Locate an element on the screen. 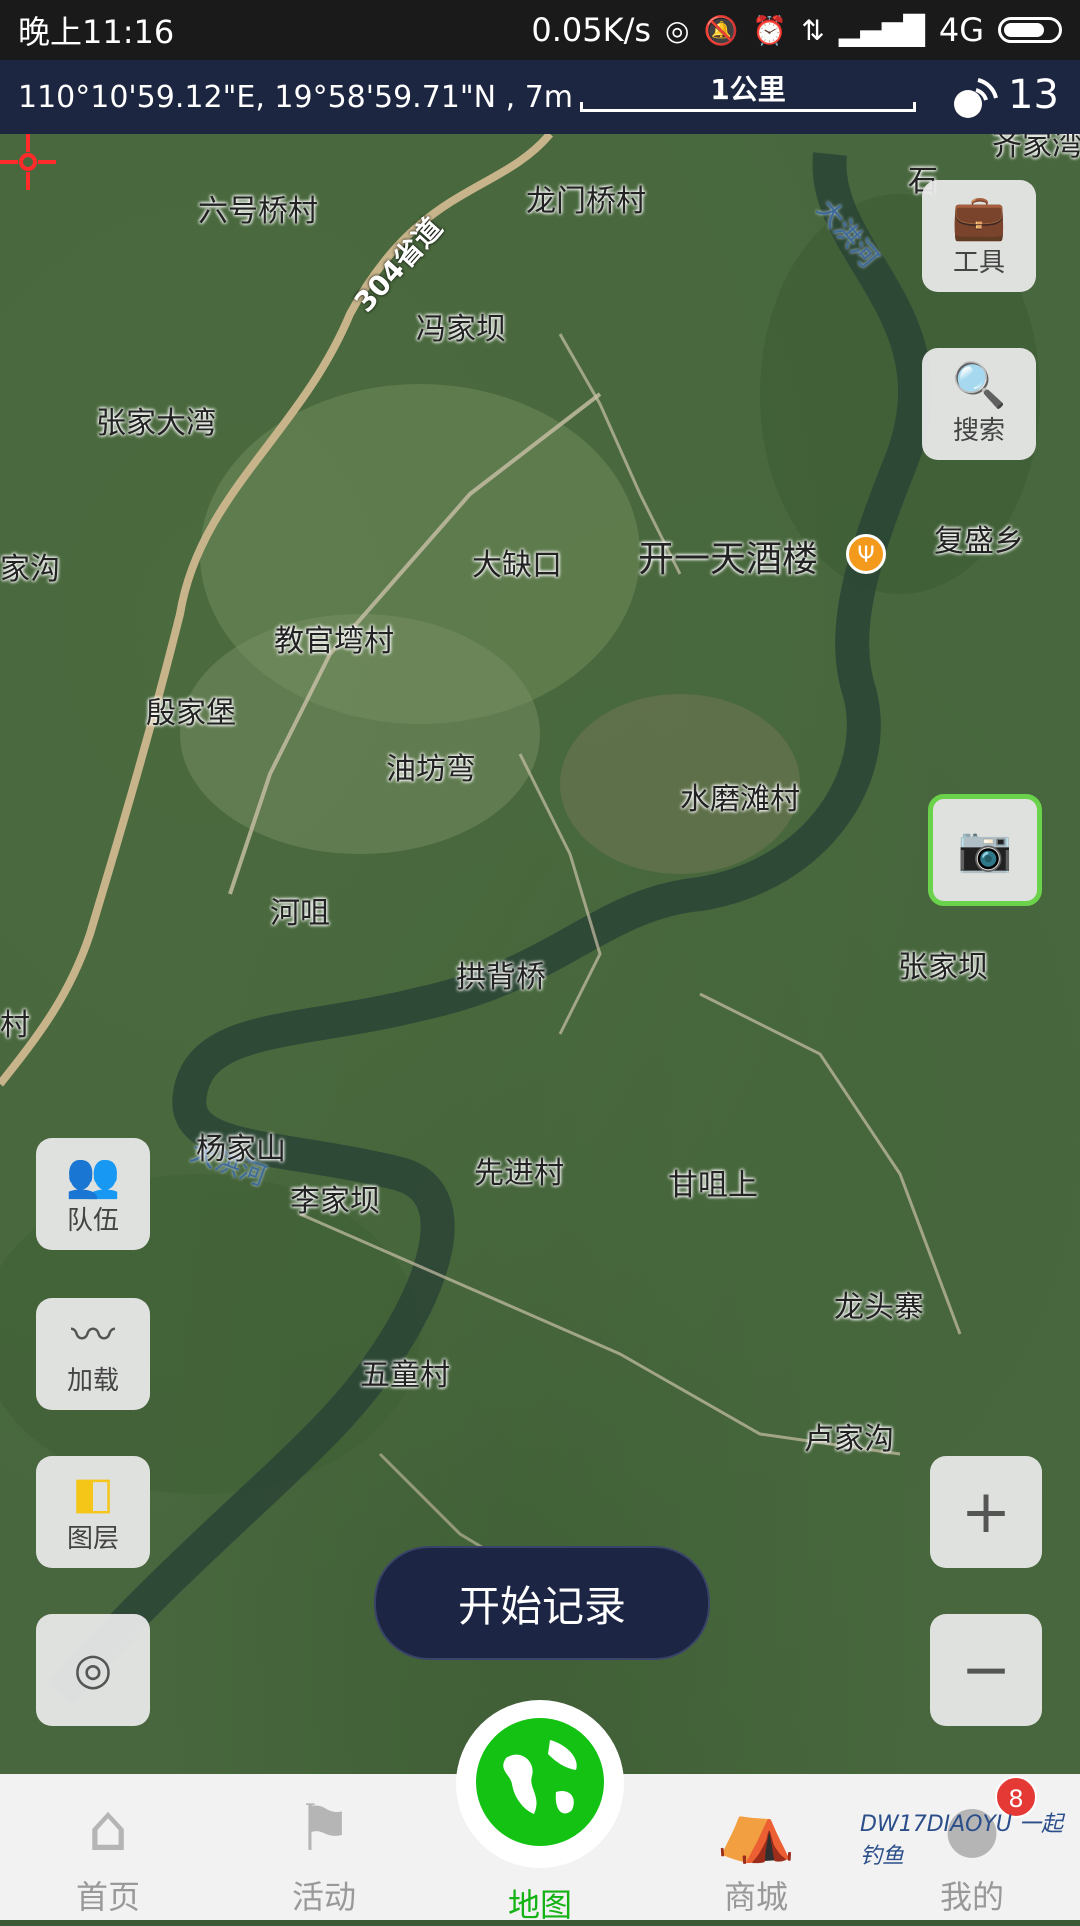 The width and height of the screenshot is (1080, 1926). nav-activity: ⚑ 活动 is located at coordinates (324, 1847).